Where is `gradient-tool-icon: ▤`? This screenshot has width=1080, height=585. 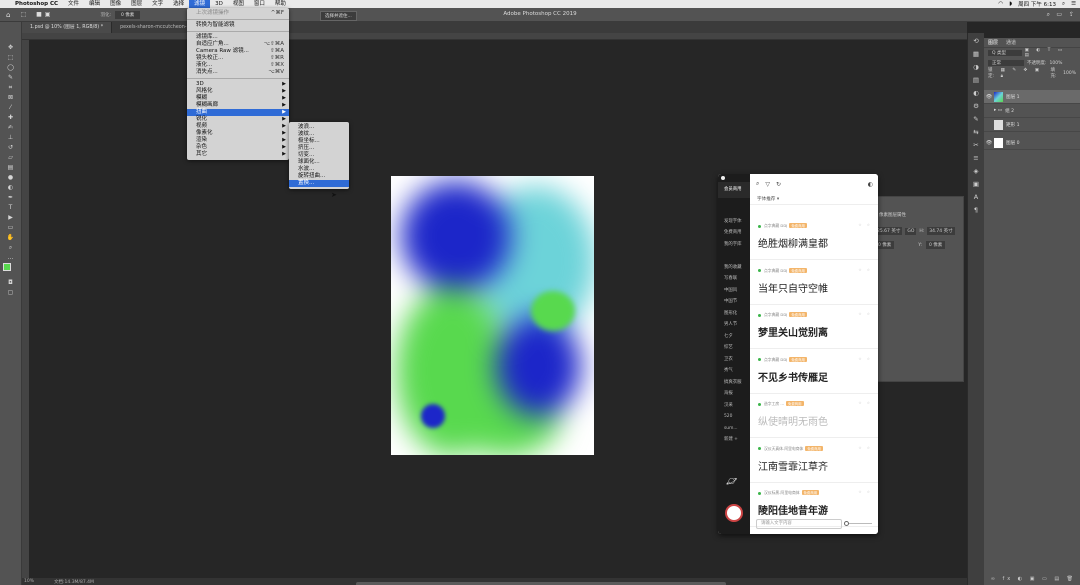
gradient-tool-icon: ▤ is located at coordinates (11, 167).